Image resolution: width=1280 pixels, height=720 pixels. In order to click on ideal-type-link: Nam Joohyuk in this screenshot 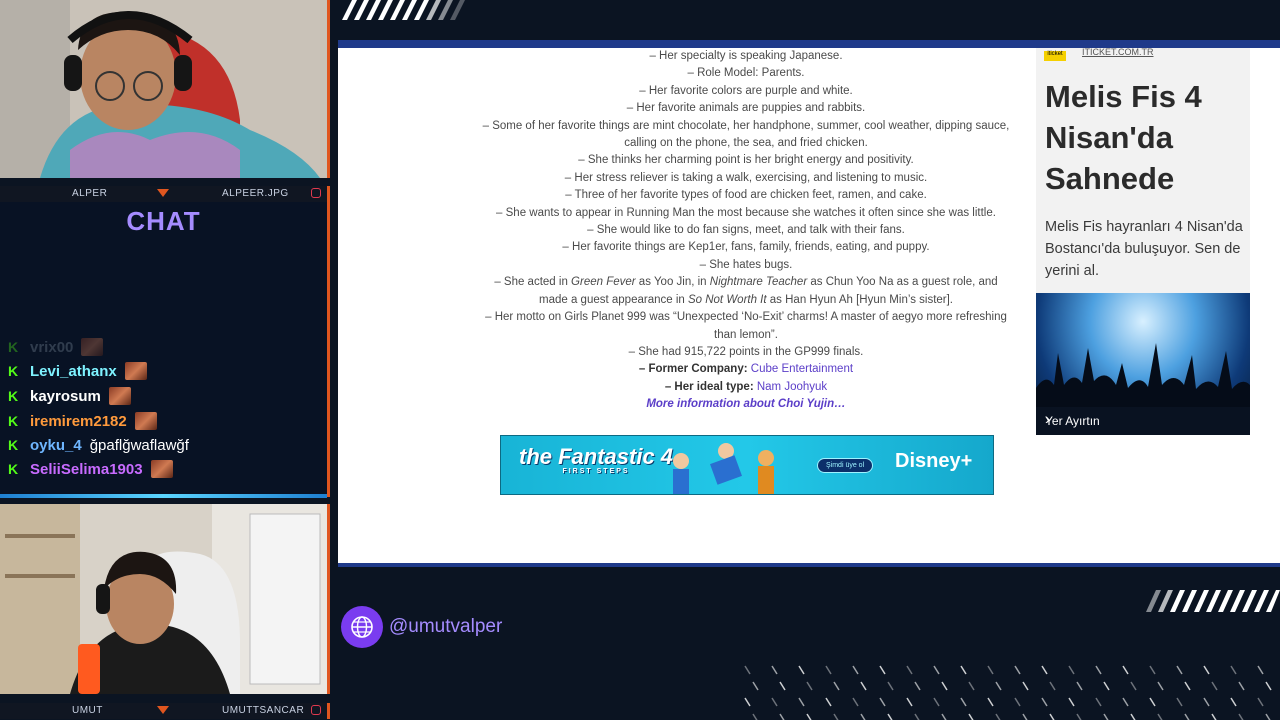, I will do `click(792, 387)`.